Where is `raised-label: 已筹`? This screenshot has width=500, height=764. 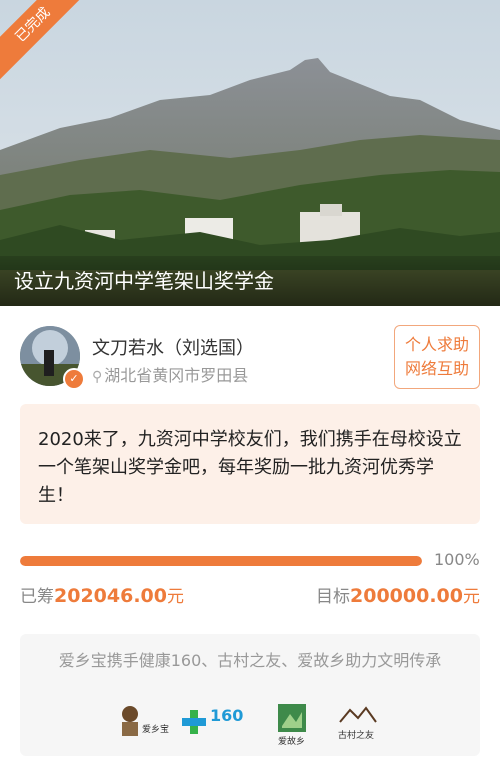 raised-label: 已筹 is located at coordinates (37, 597).